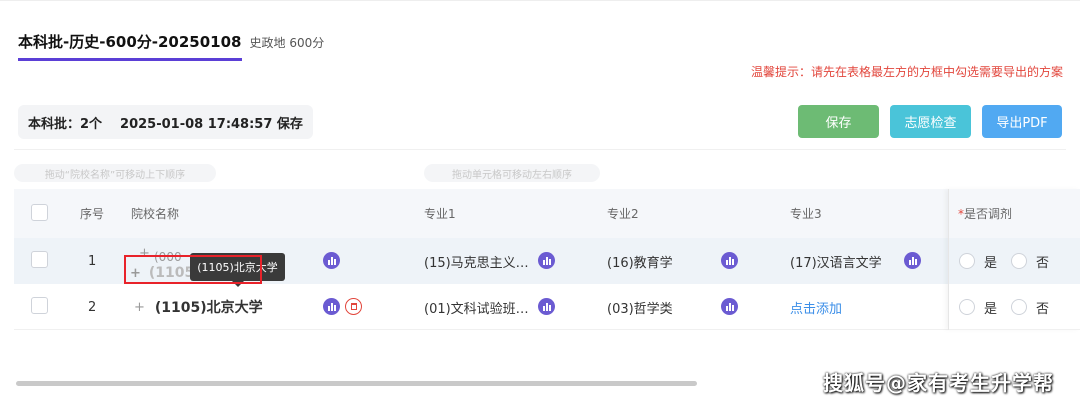 The height and width of the screenshot is (402, 1080). Describe the element at coordinates (547, 213) in the screenshot. I see `table-header: 序号 院校名称 专业1 专业2 专业3 * 是否调剂` at that location.